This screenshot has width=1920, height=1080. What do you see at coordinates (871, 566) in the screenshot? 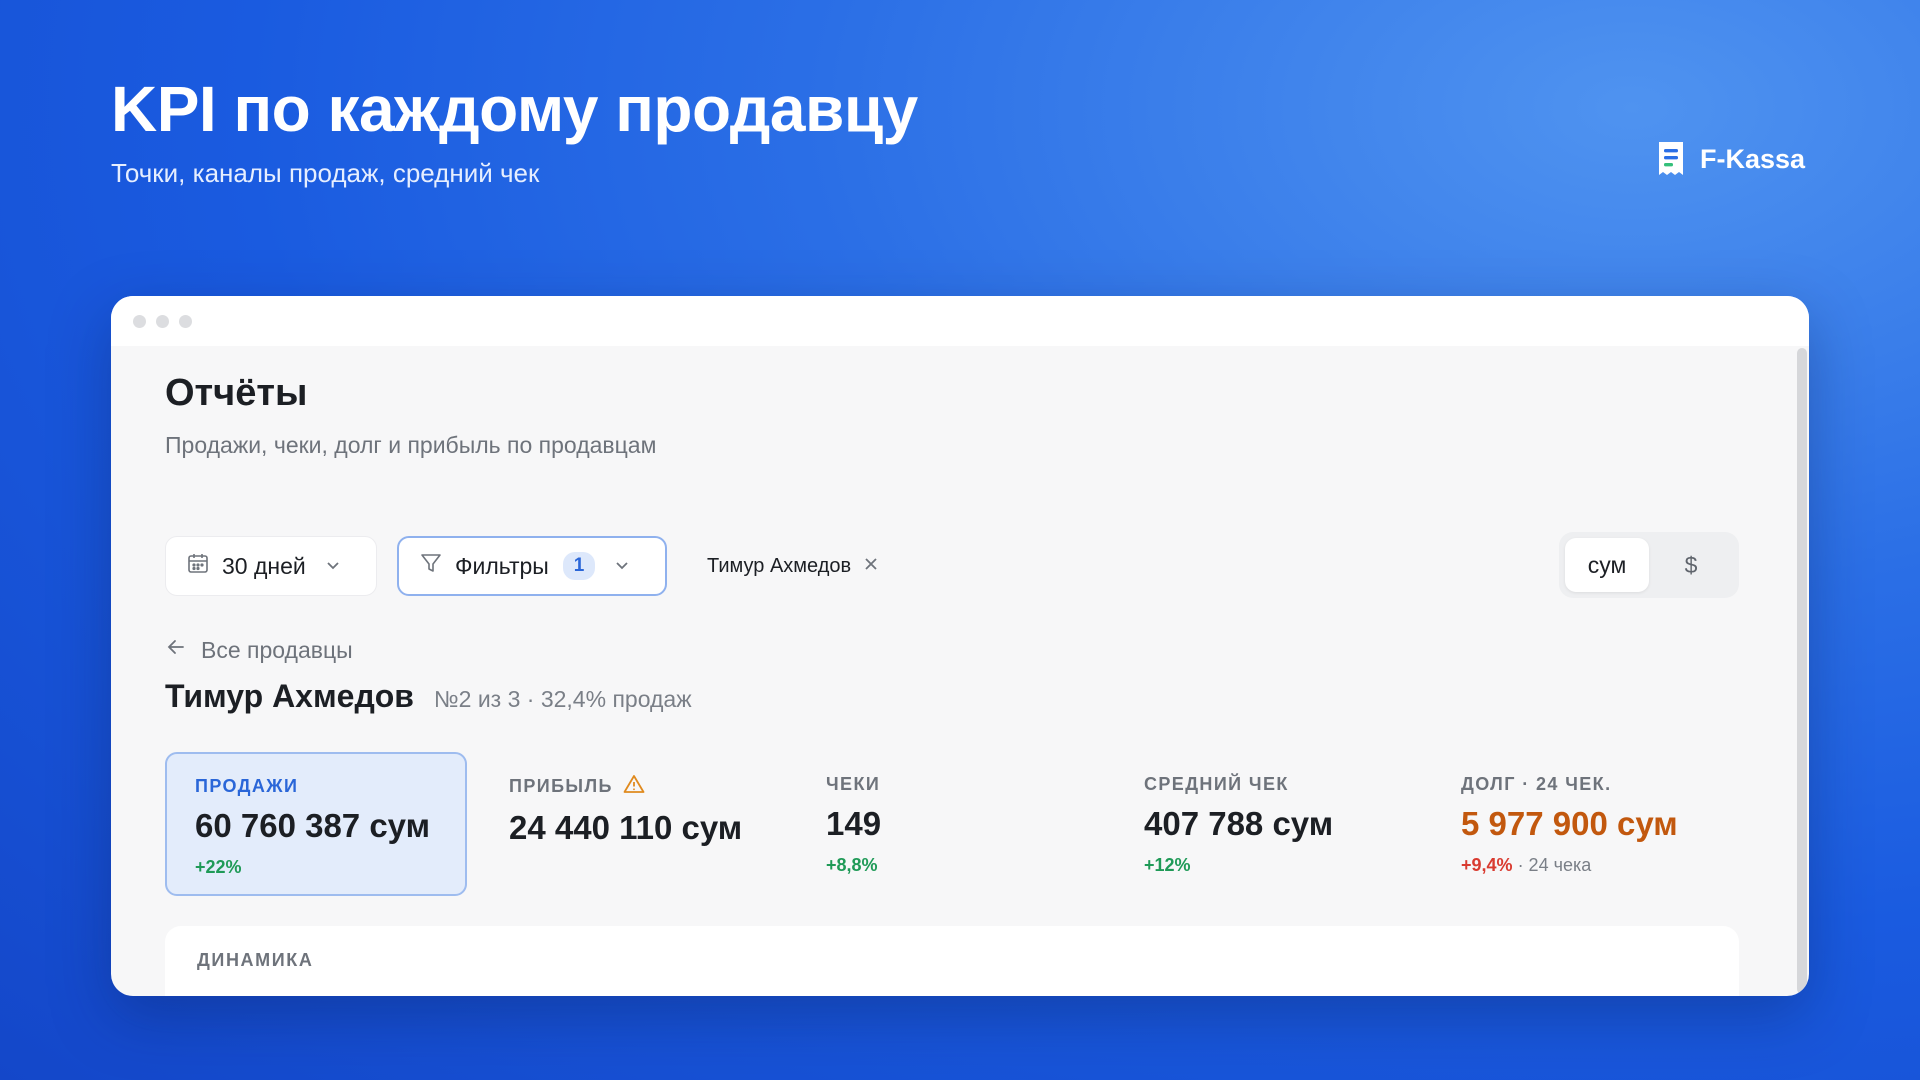
I see `close-icon` at bounding box center [871, 566].